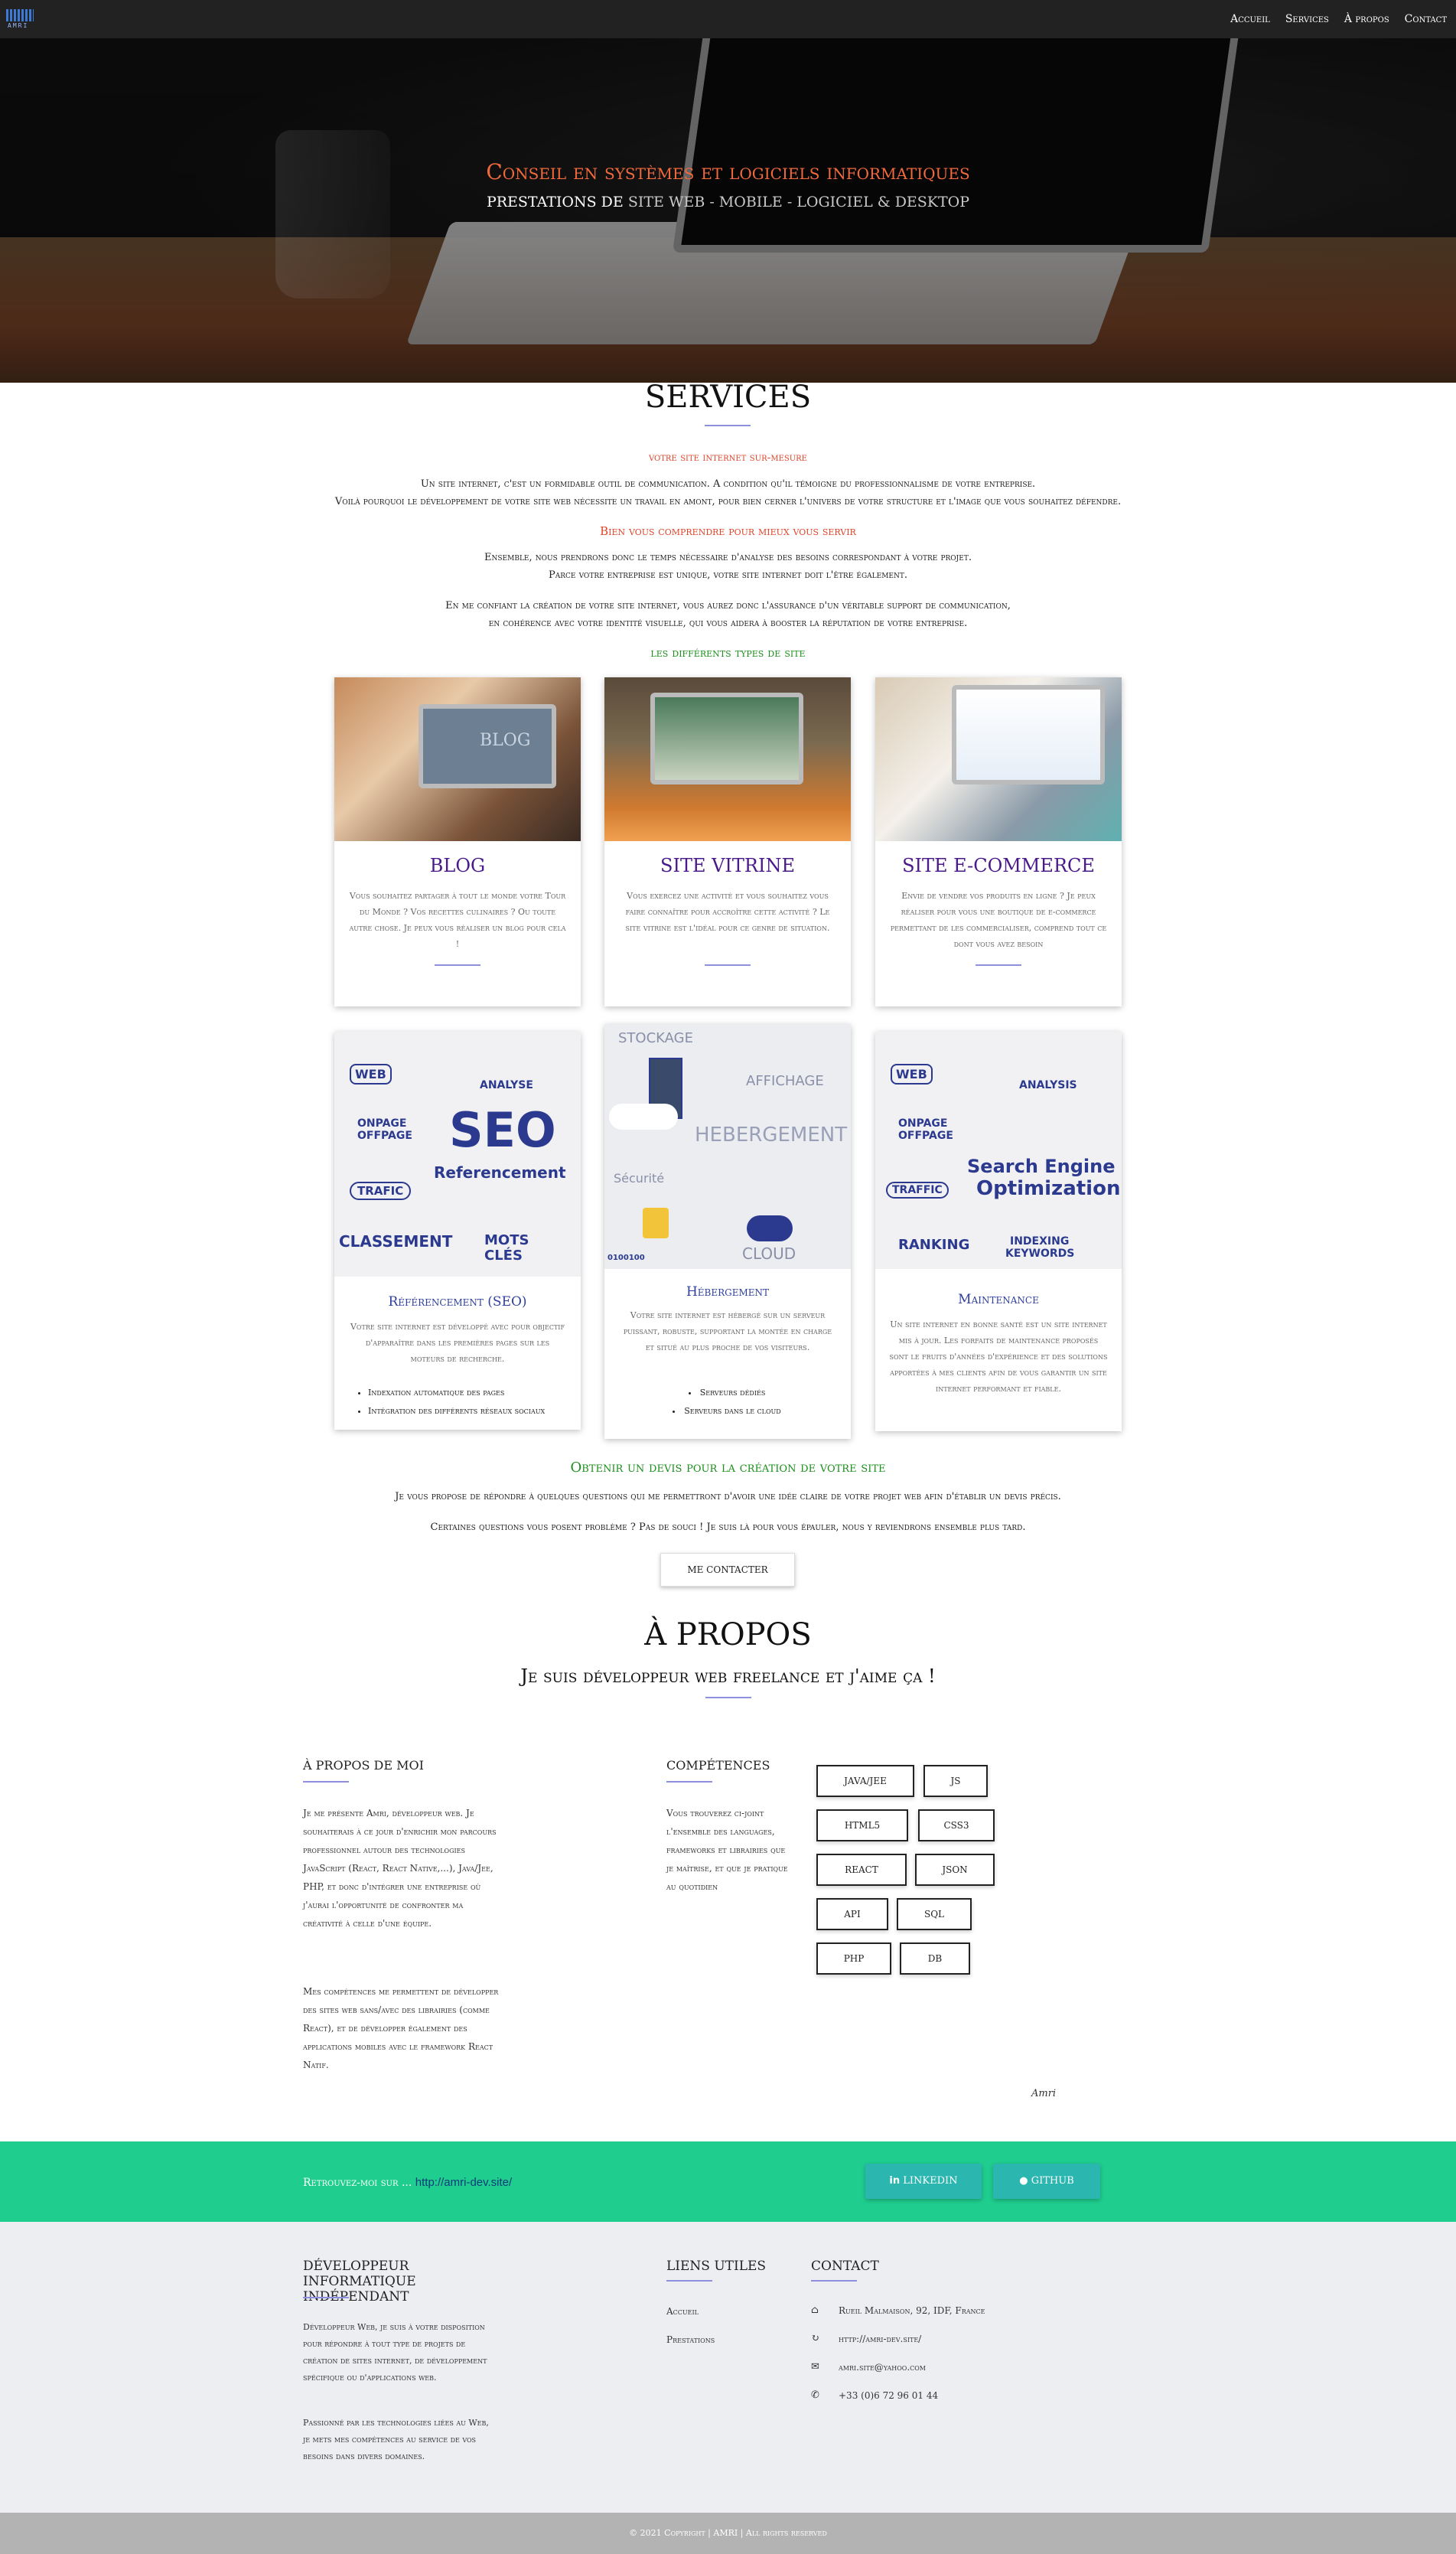  I want to click on contact-phone: ✆ +33 (0)6 72 96 01 44, so click(926, 2397).